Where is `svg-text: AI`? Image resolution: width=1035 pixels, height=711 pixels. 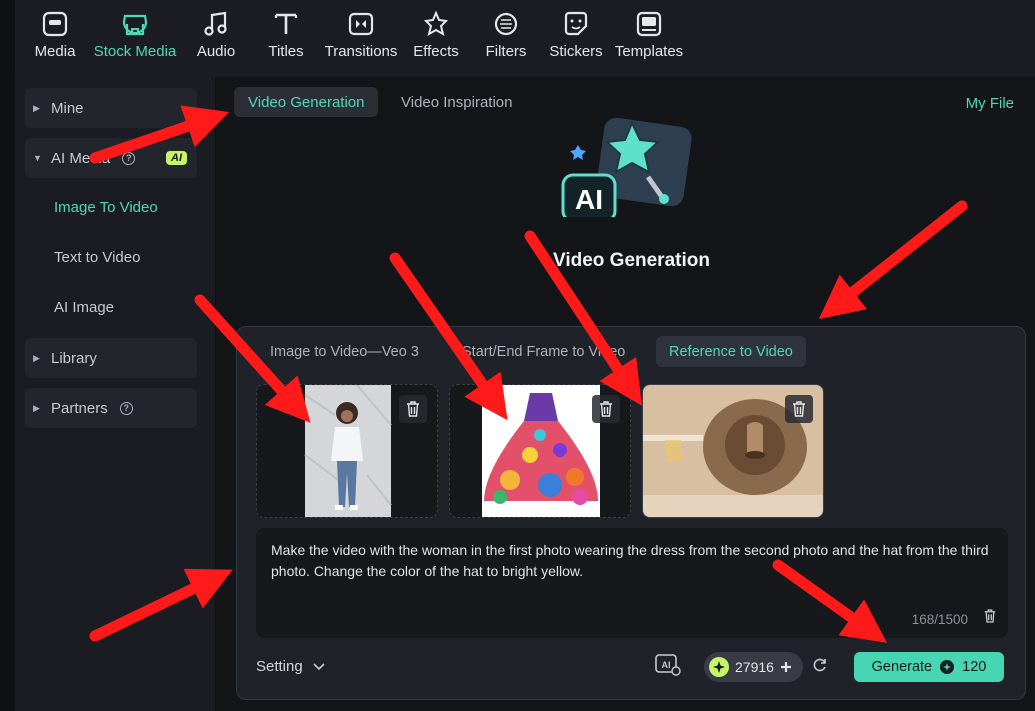 svg-text: AI is located at coordinates (666, 665).